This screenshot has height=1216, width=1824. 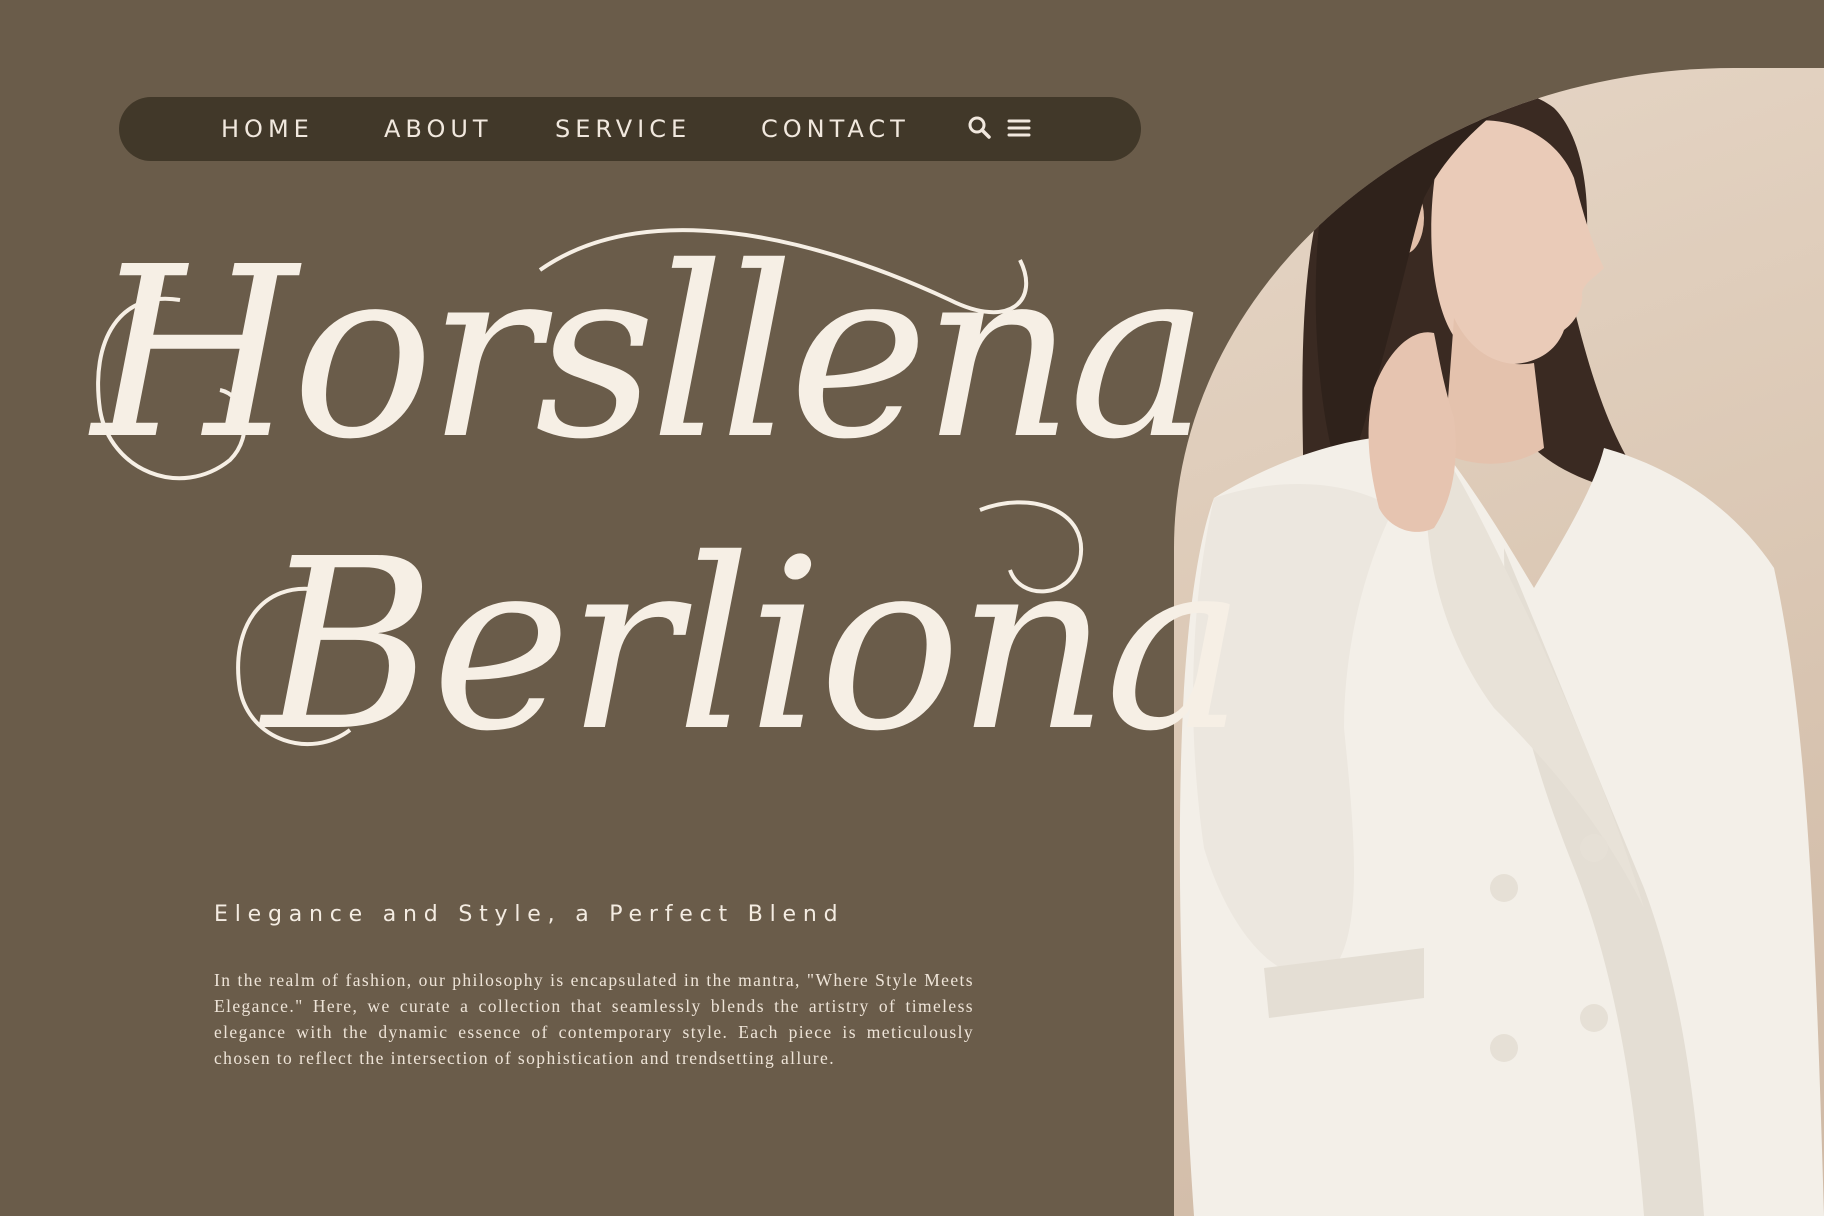 I want to click on search-icon, so click(x=980, y=128).